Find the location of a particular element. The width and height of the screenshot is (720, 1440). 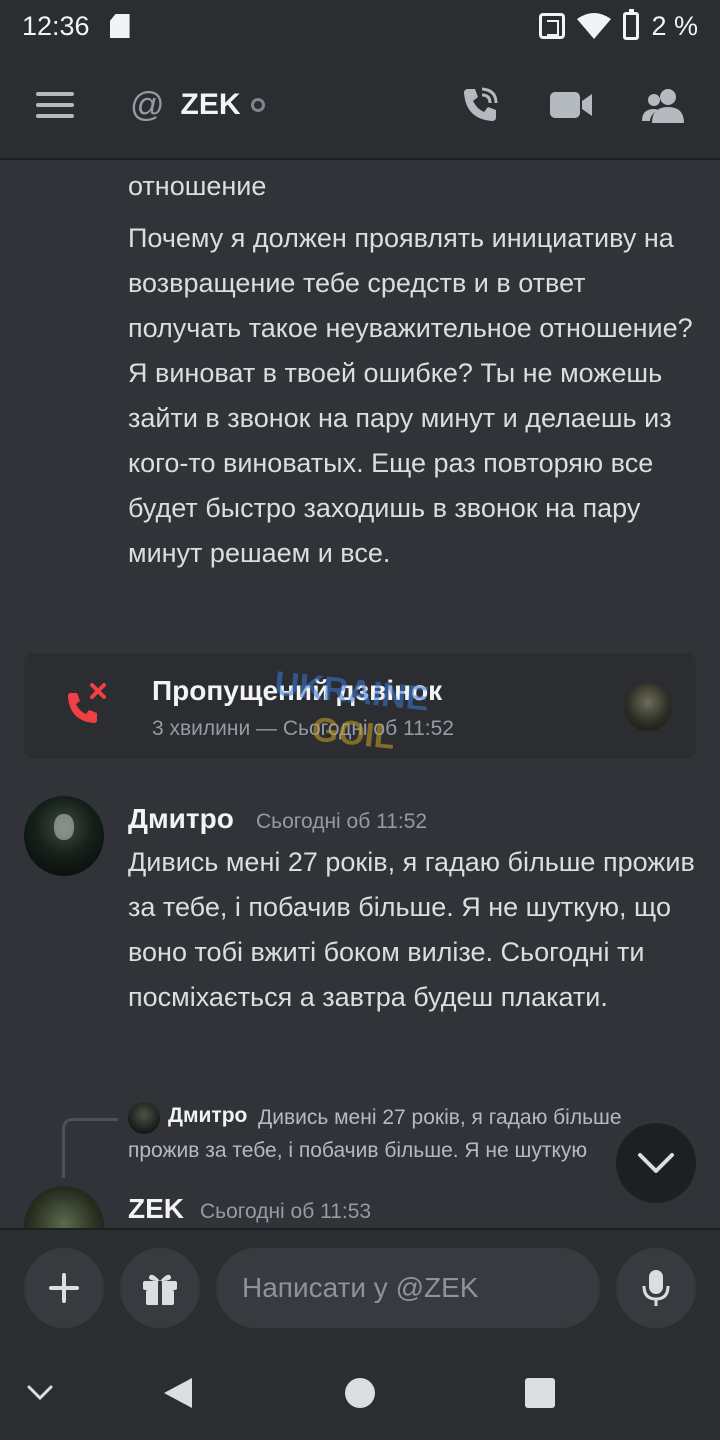

nav-home-icon is located at coordinates (360, 1393).